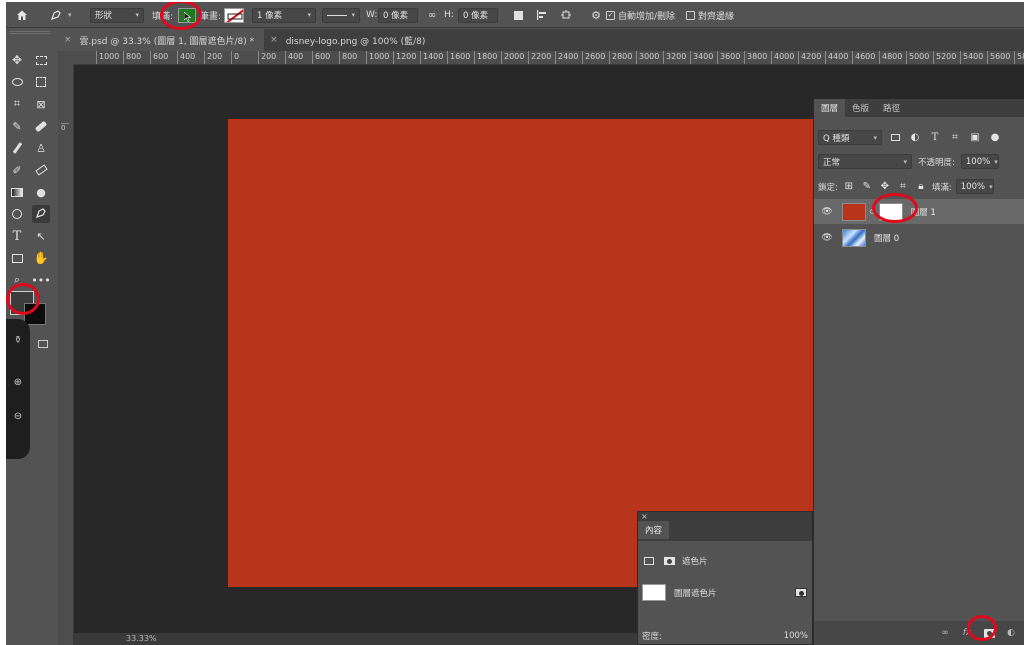 The height and width of the screenshot is (645, 1024). What do you see at coordinates (566, 57) in the screenshot?
I see `ruler-tick: 2400` at bounding box center [566, 57].